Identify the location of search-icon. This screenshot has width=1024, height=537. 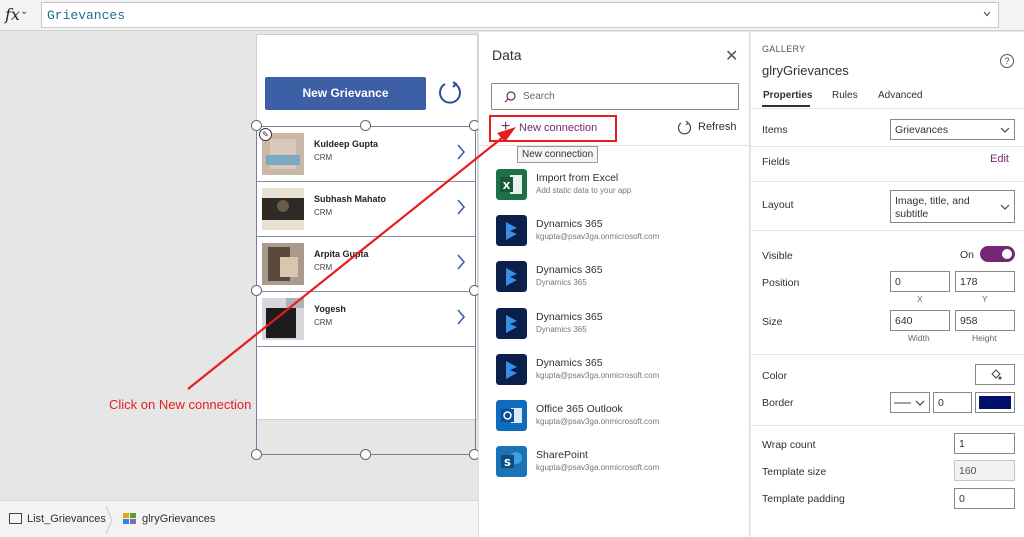
(510, 97).